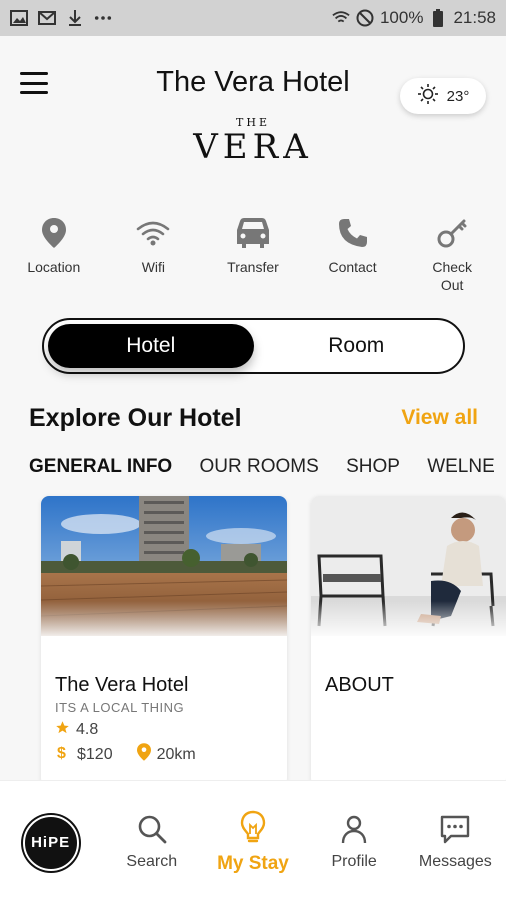  What do you see at coordinates (461, 467) in the screenshot?
I see `tab-wellness: WELNE` at bounding box center [461, 467].